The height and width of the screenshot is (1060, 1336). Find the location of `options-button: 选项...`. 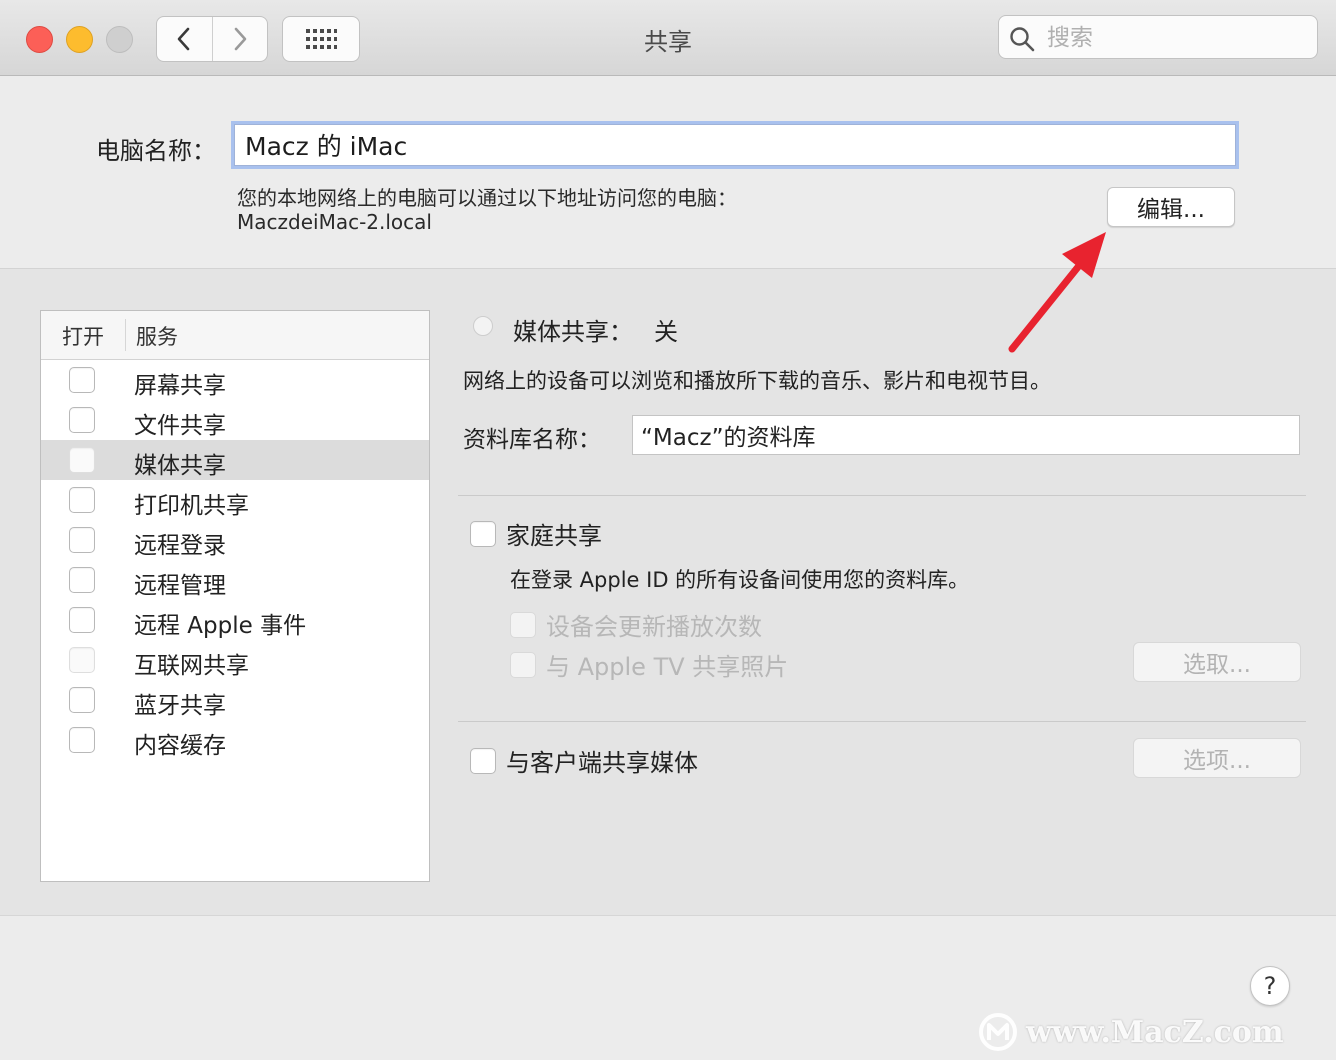

options-button: 选项... is located at coordinates (1217, 758).